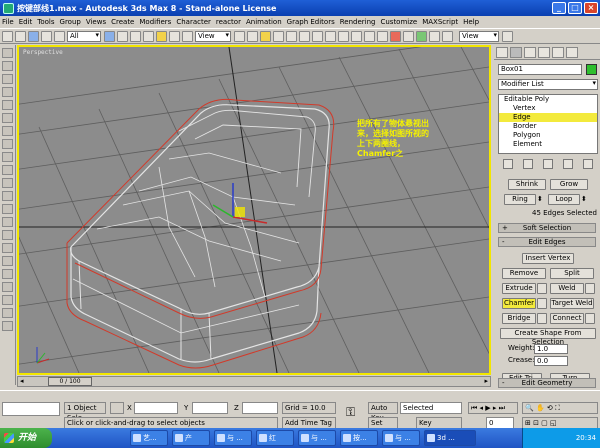 The width and height of the screenshot is (600, 448). What do you see at coordinates (569, 184) in the screenshot?
I see `grow-button: Grow` at bounding box center [569, 184].